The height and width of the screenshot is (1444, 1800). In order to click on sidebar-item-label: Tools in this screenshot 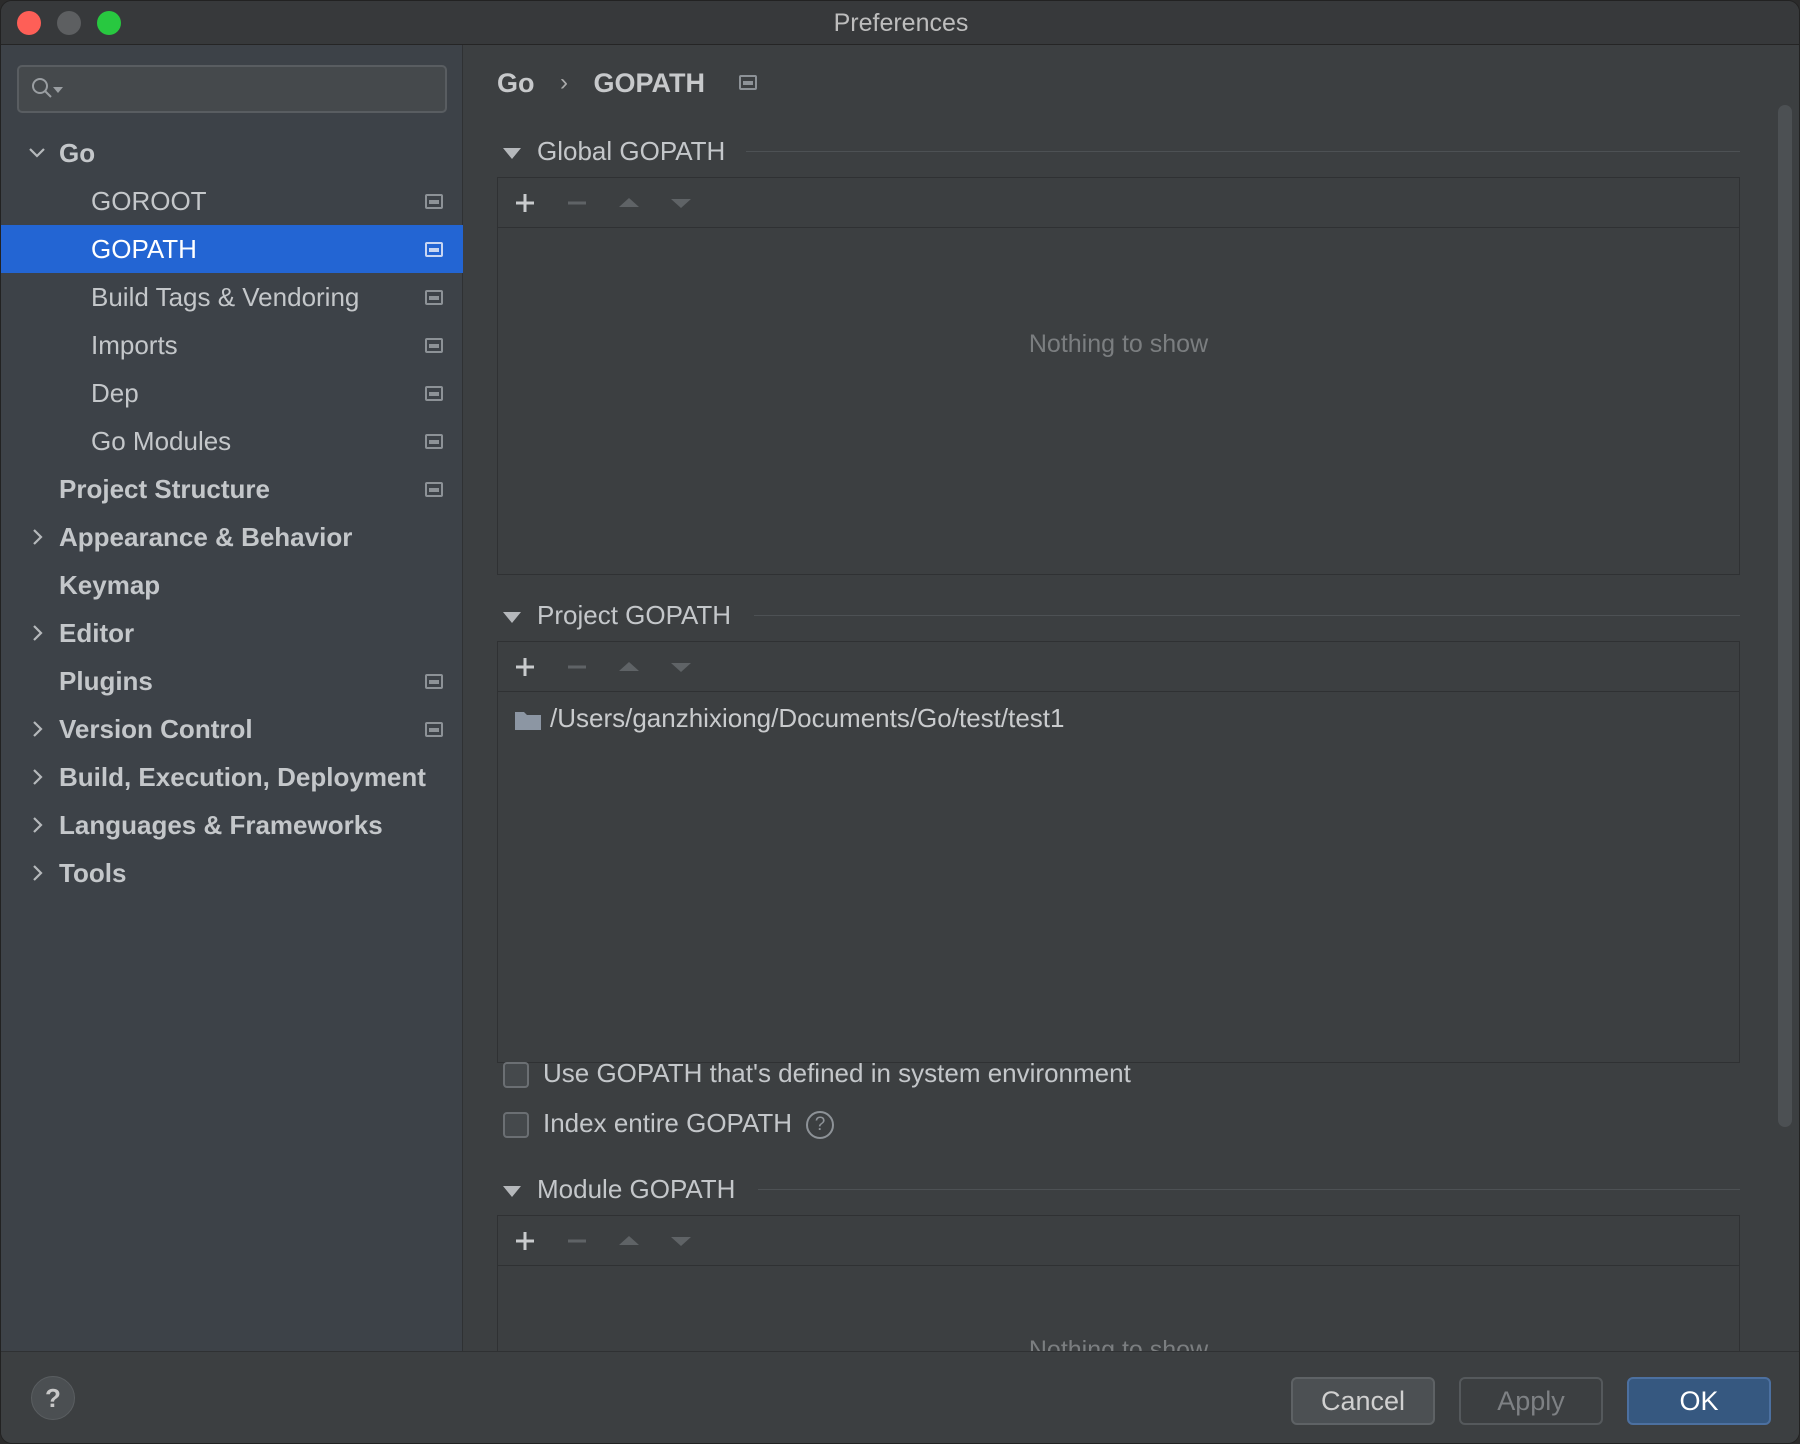, I will do `click(93, 873)`.